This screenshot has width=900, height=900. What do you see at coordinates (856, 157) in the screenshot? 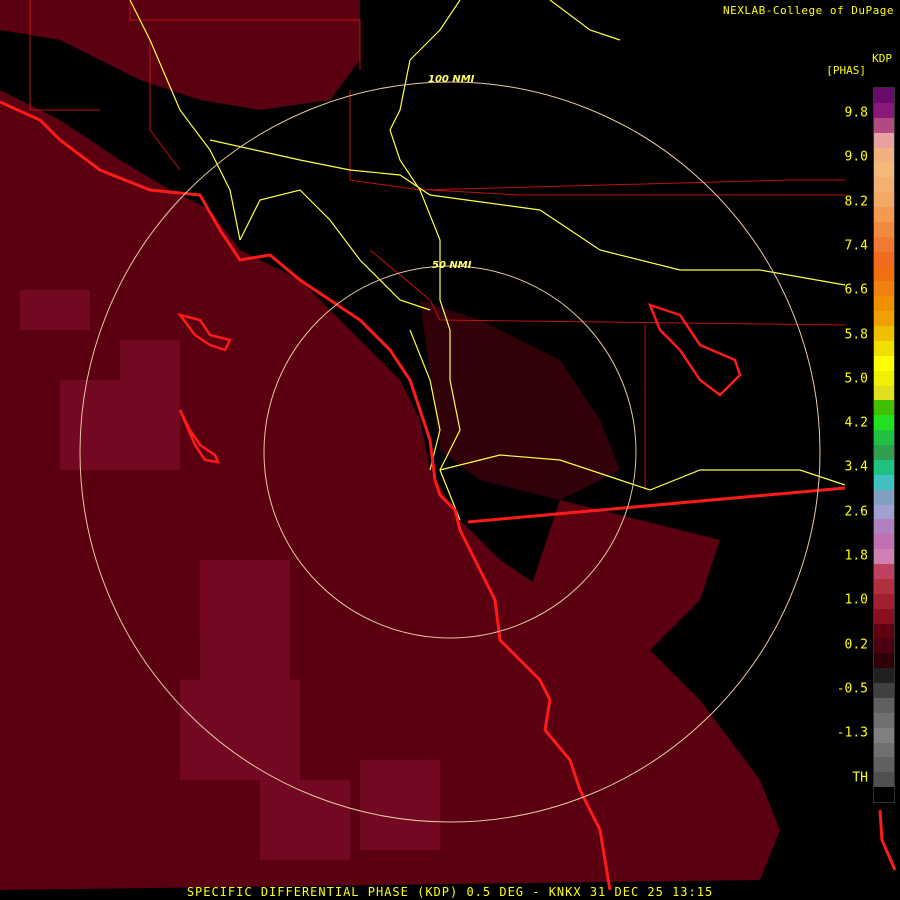
I see `color-scale-label: 9.0` at bounding box center [856, 157].